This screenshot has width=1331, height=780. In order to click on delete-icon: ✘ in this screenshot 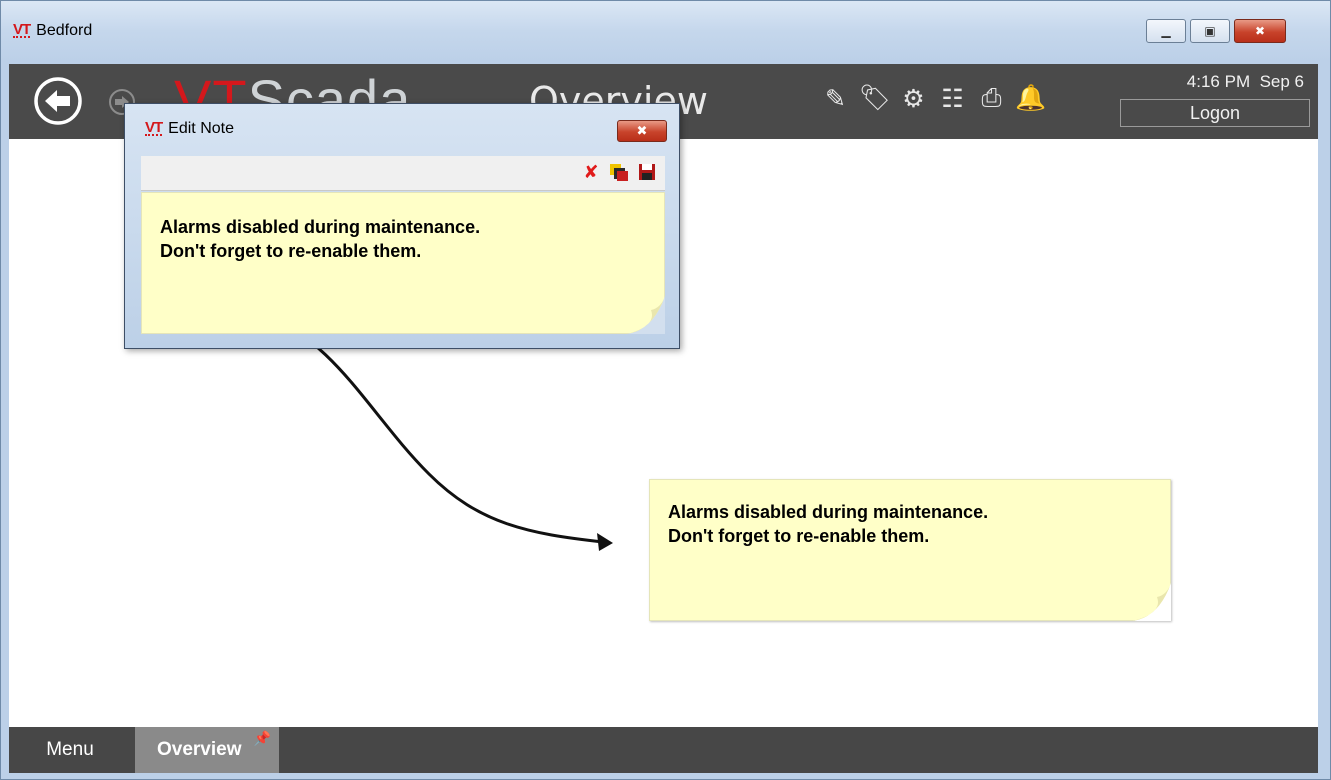, I will do `click(591, 172)`.